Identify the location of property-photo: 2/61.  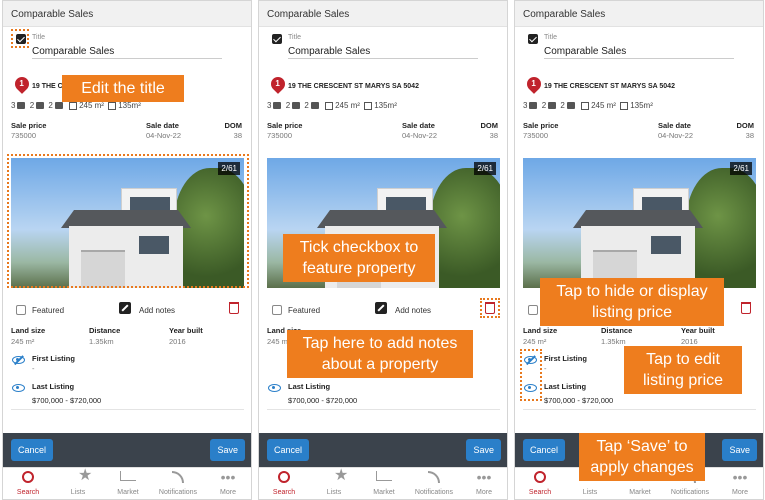
(639, 223).